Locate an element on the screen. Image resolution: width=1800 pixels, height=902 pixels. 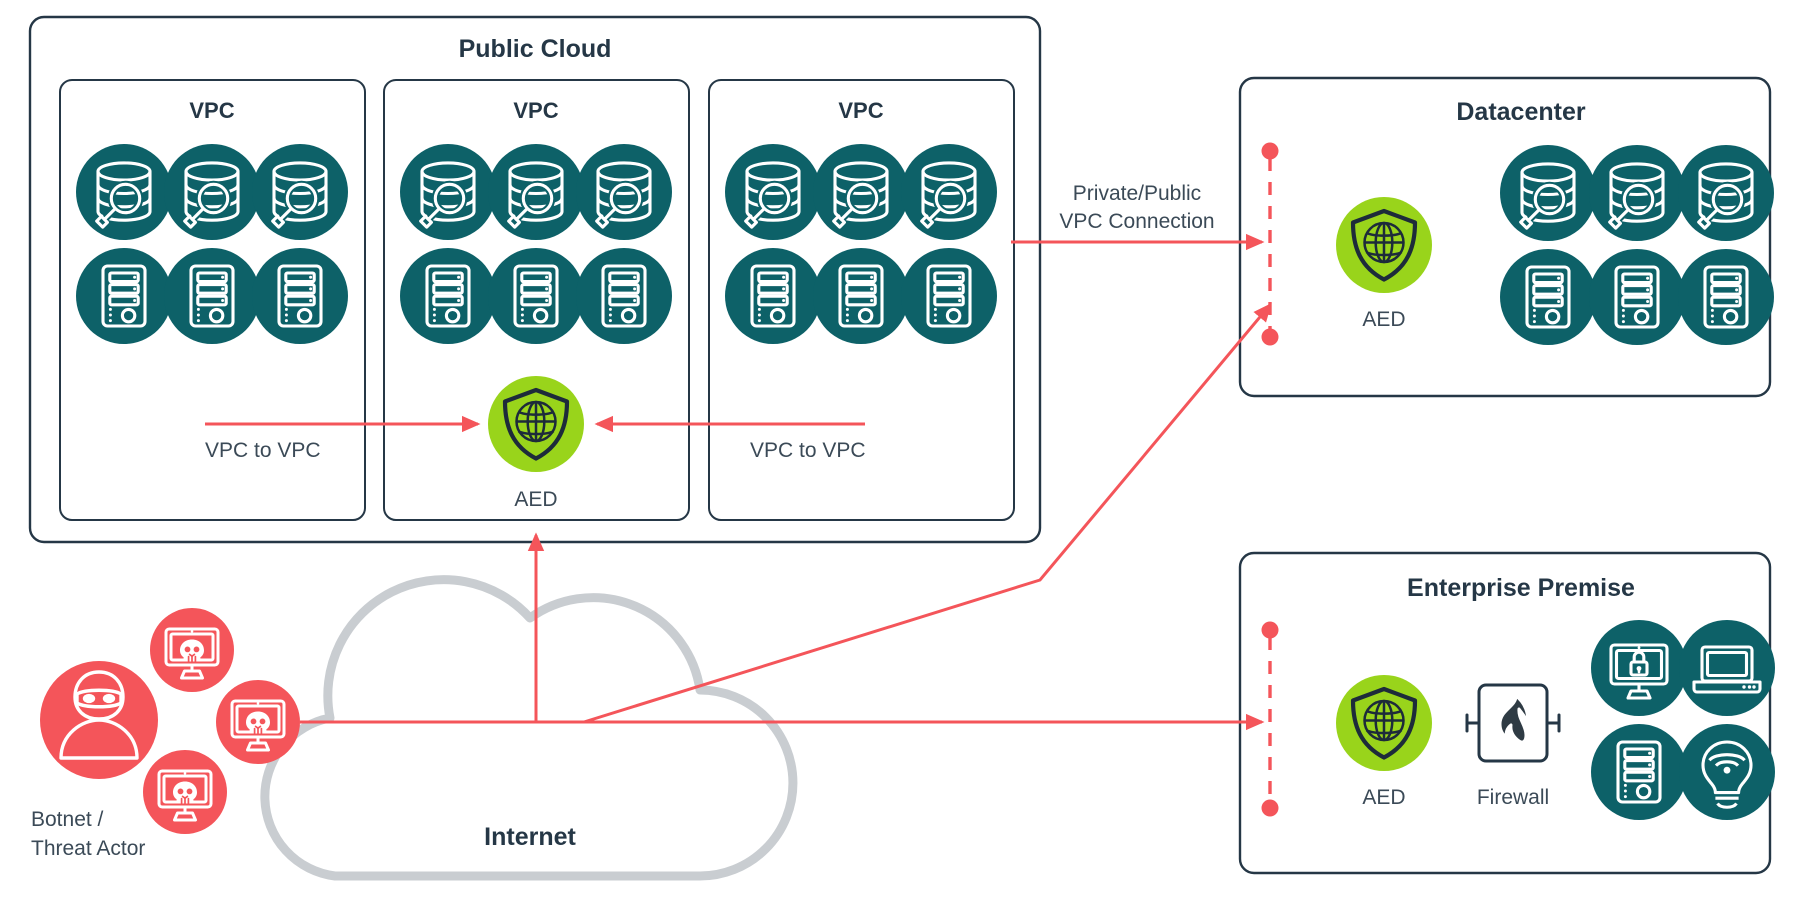
enterprise-premise-title: Enterprise Premise is located at coordinates (1521, 588).